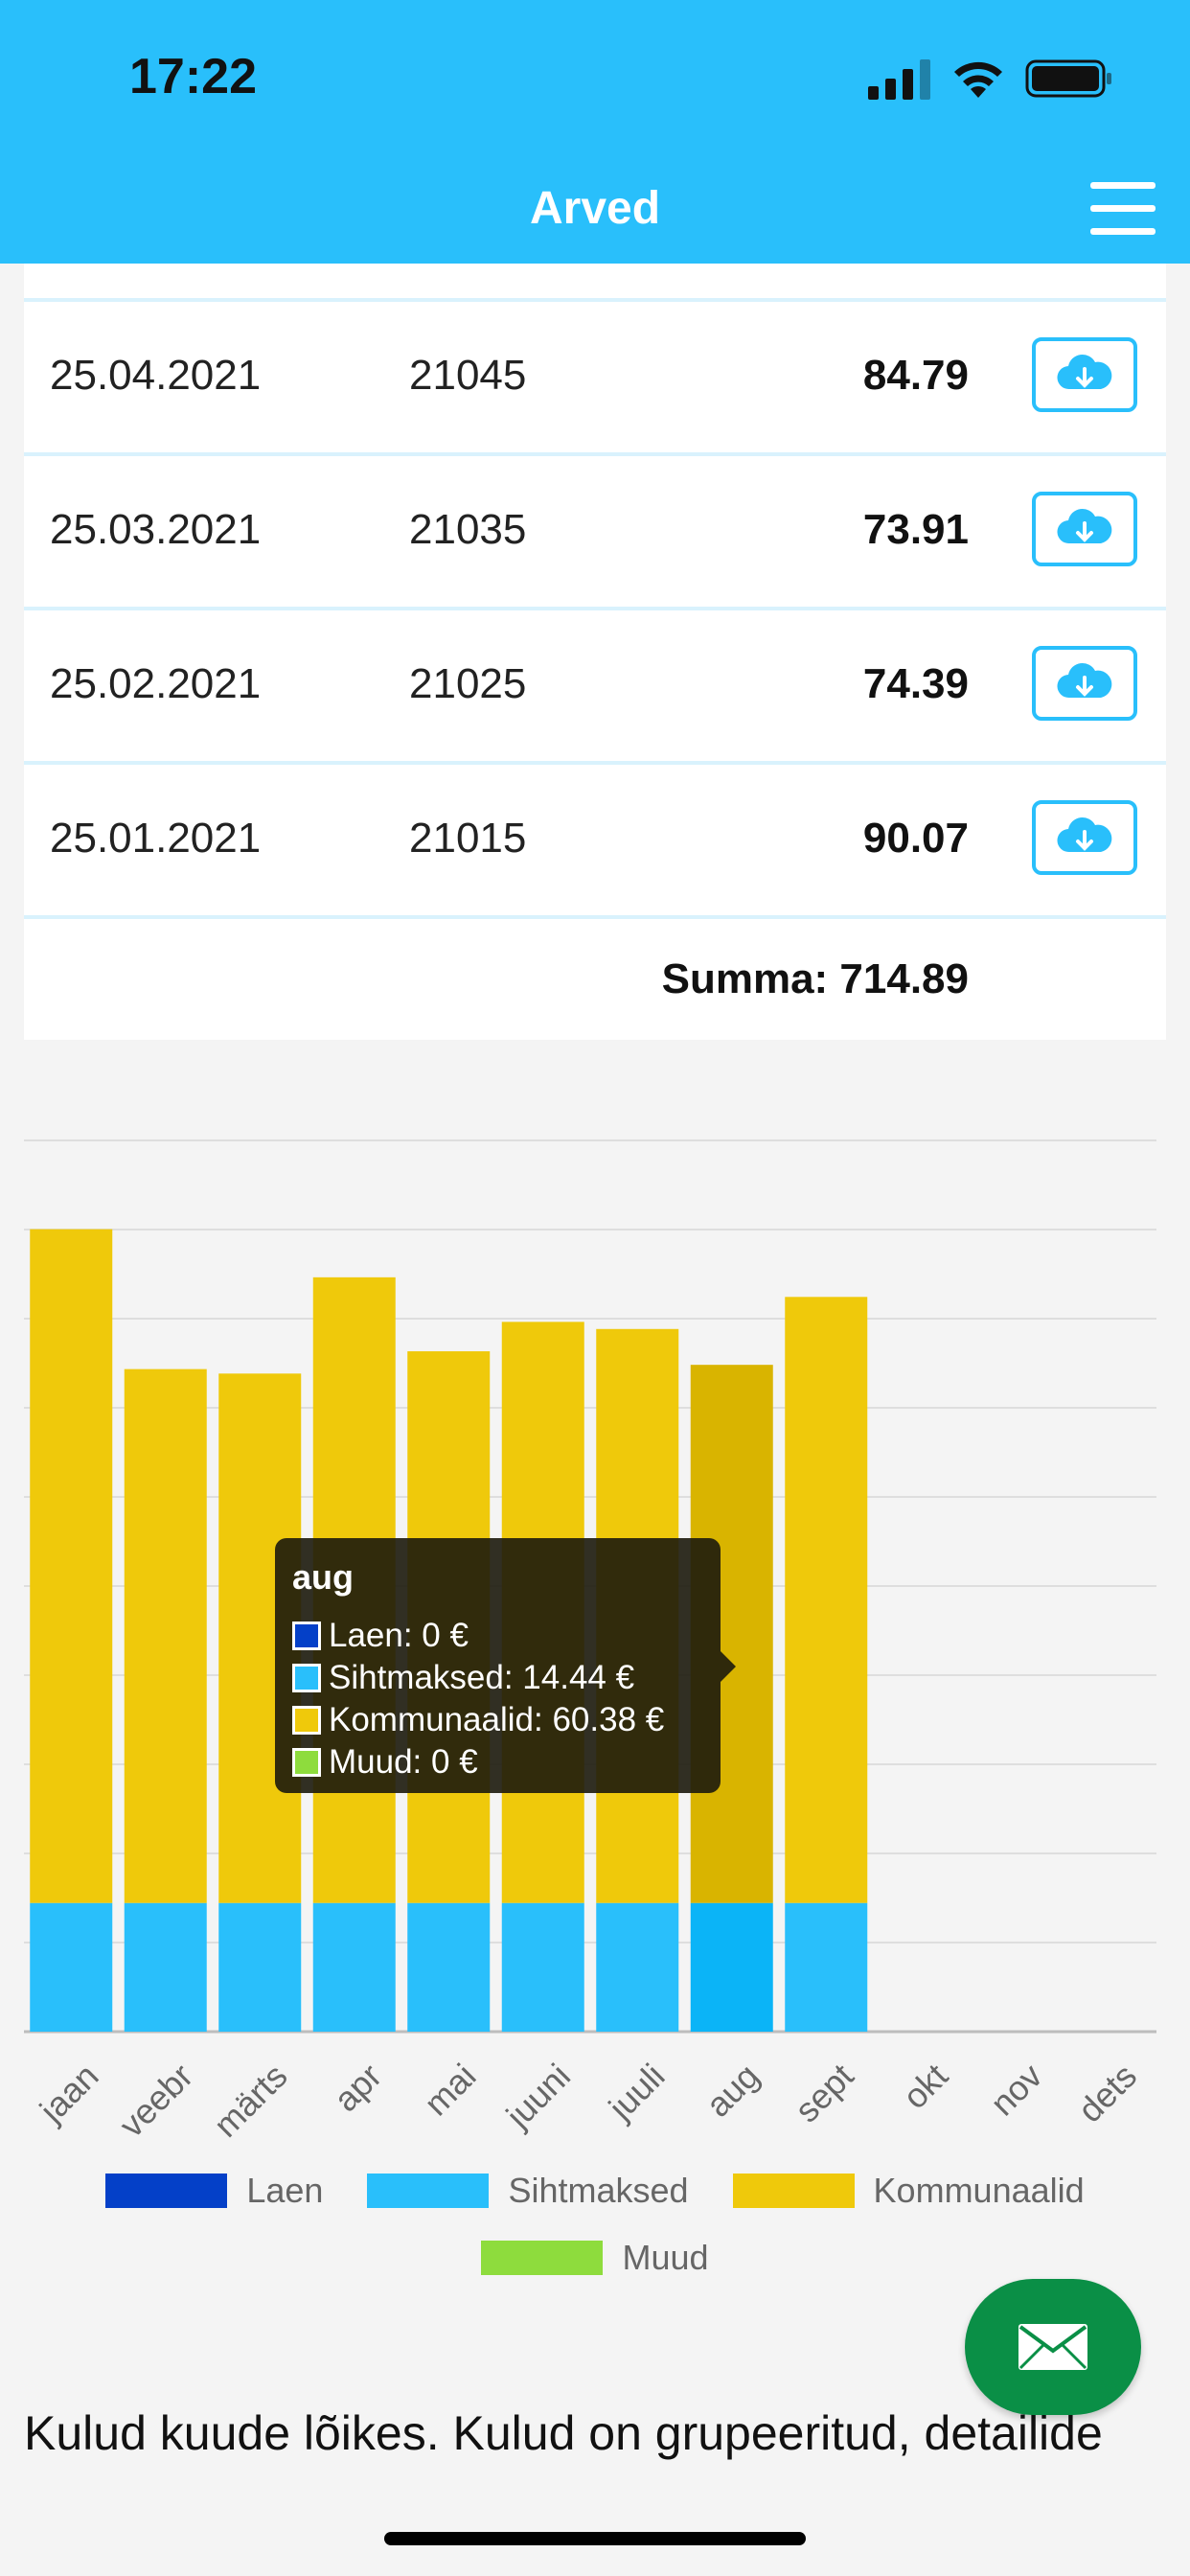 This screenshot has width=1190, height=2576. What do you see at coordinates (260, 1967) in the screenshot?
I see `bar-sihtmaksed-märts` at bounding box center [260, 1967].